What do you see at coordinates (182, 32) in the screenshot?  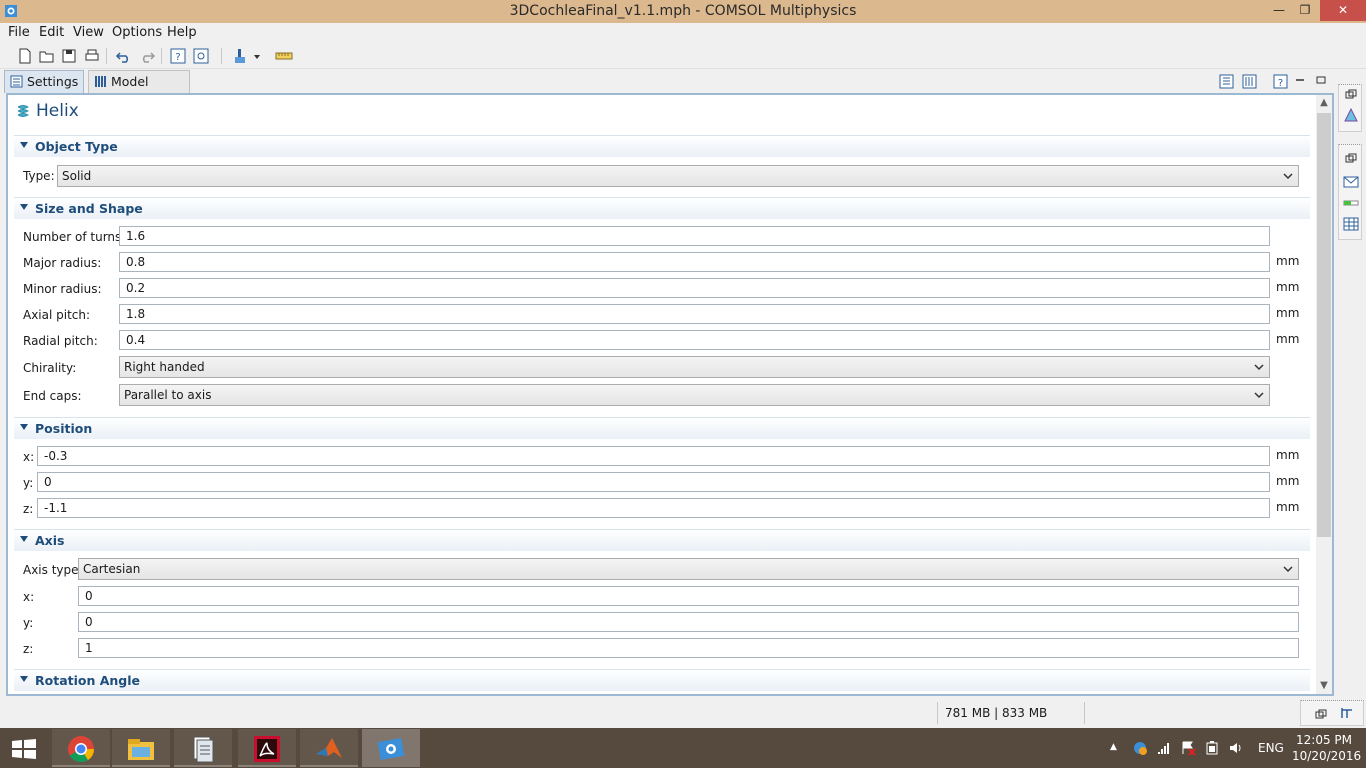 I see `menu-help: Help` at bounding box center [182, 32].